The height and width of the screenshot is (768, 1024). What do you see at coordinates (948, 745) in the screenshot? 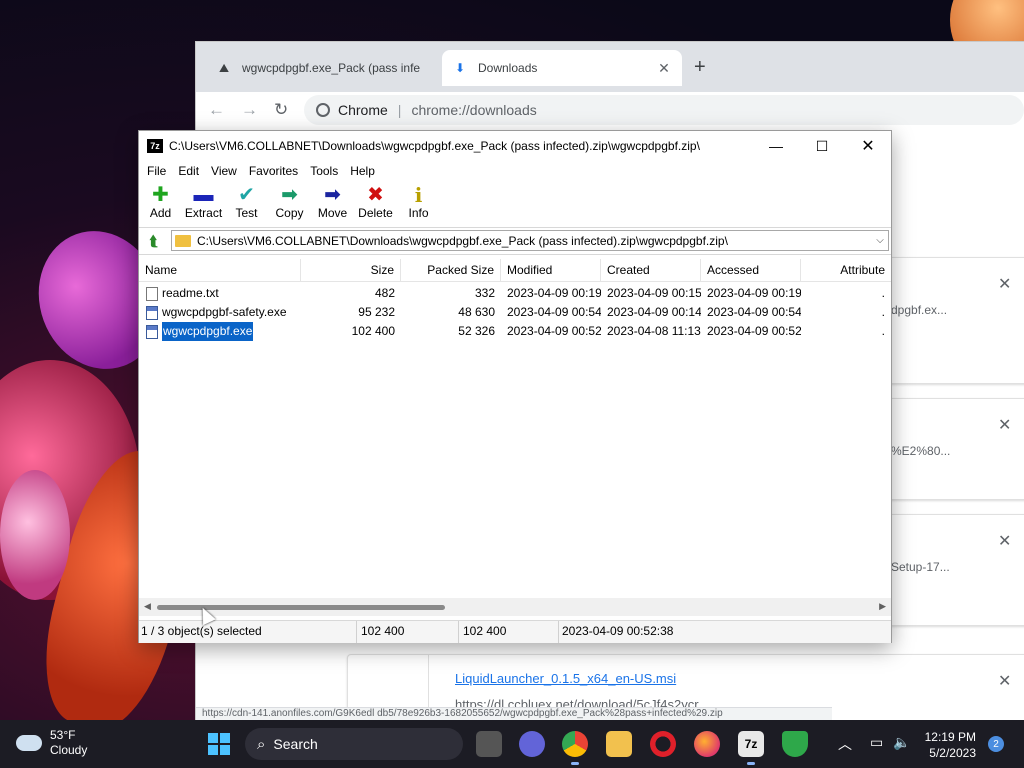
I see `system-clock: 12:19 PM 5/2/2023` at bounding box center [948, 745].